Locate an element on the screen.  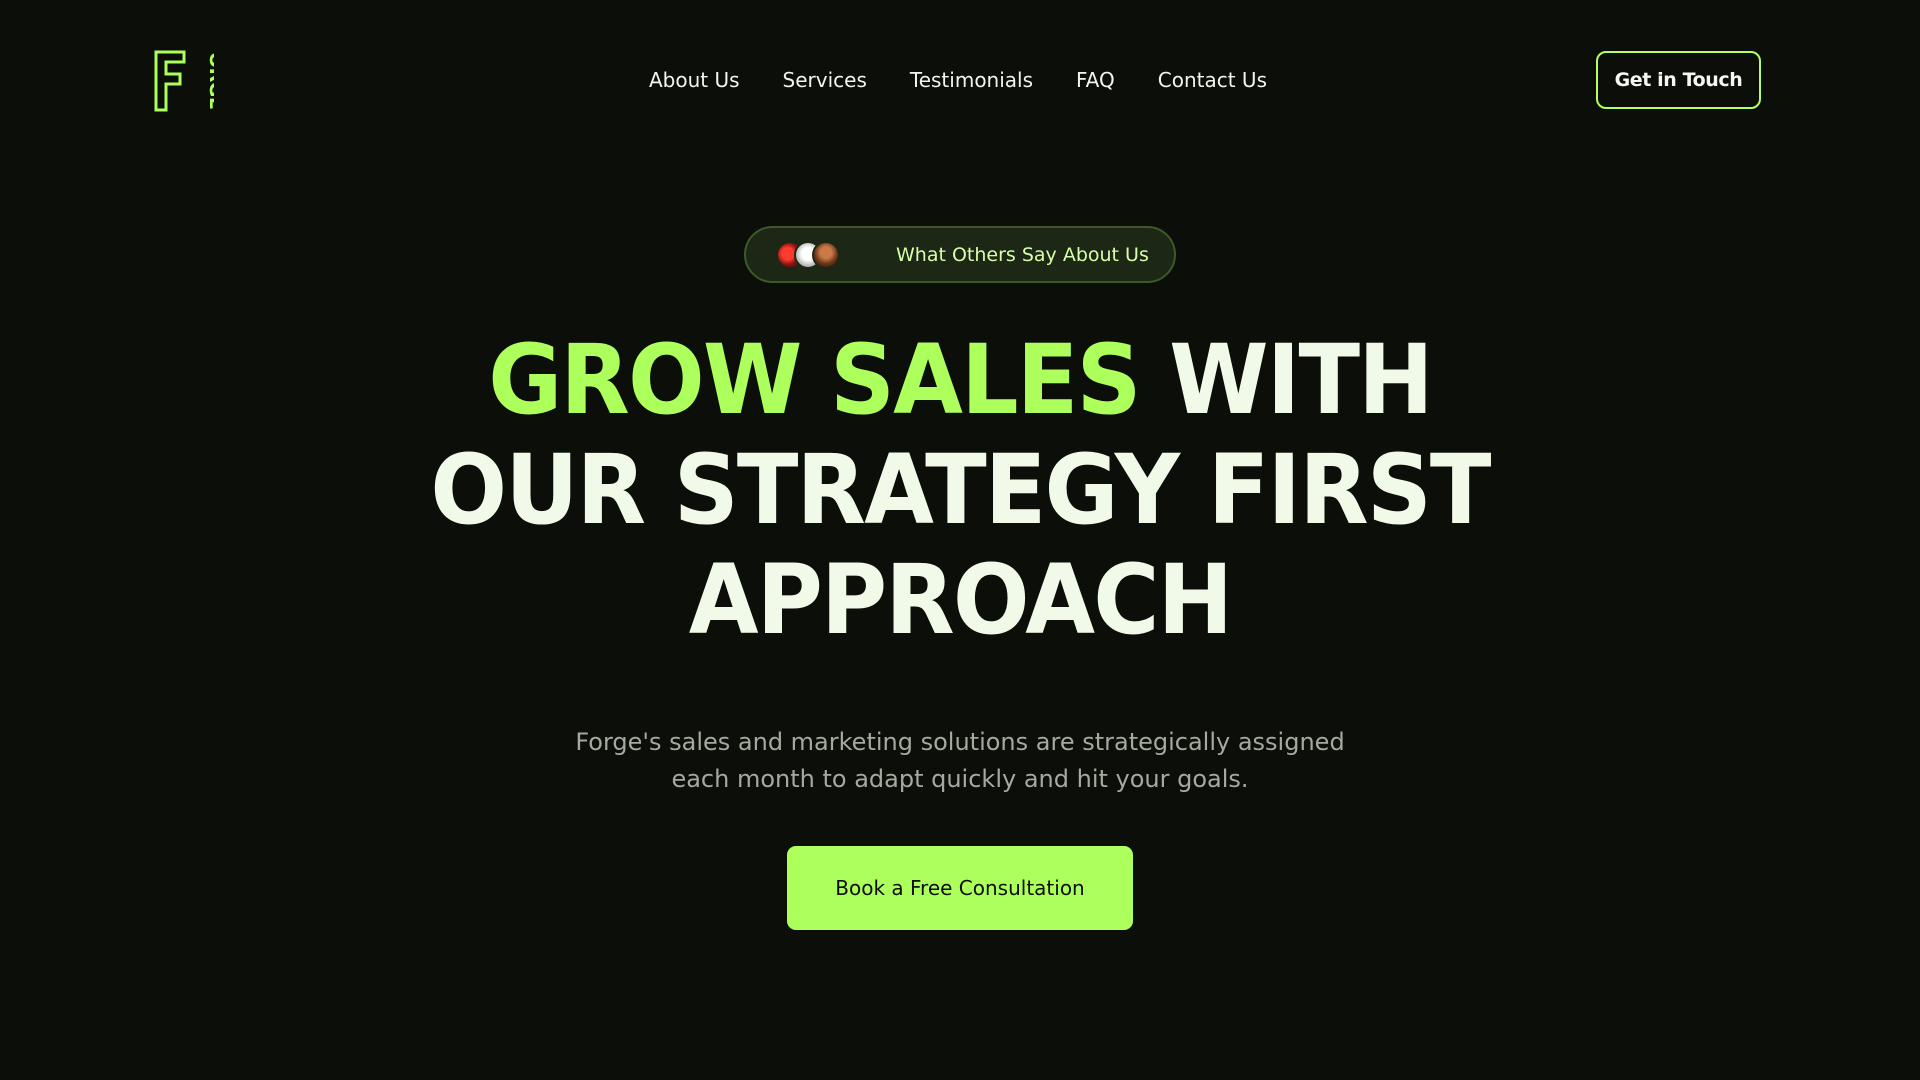
avatar-stack is located at coordinates (816, 255).